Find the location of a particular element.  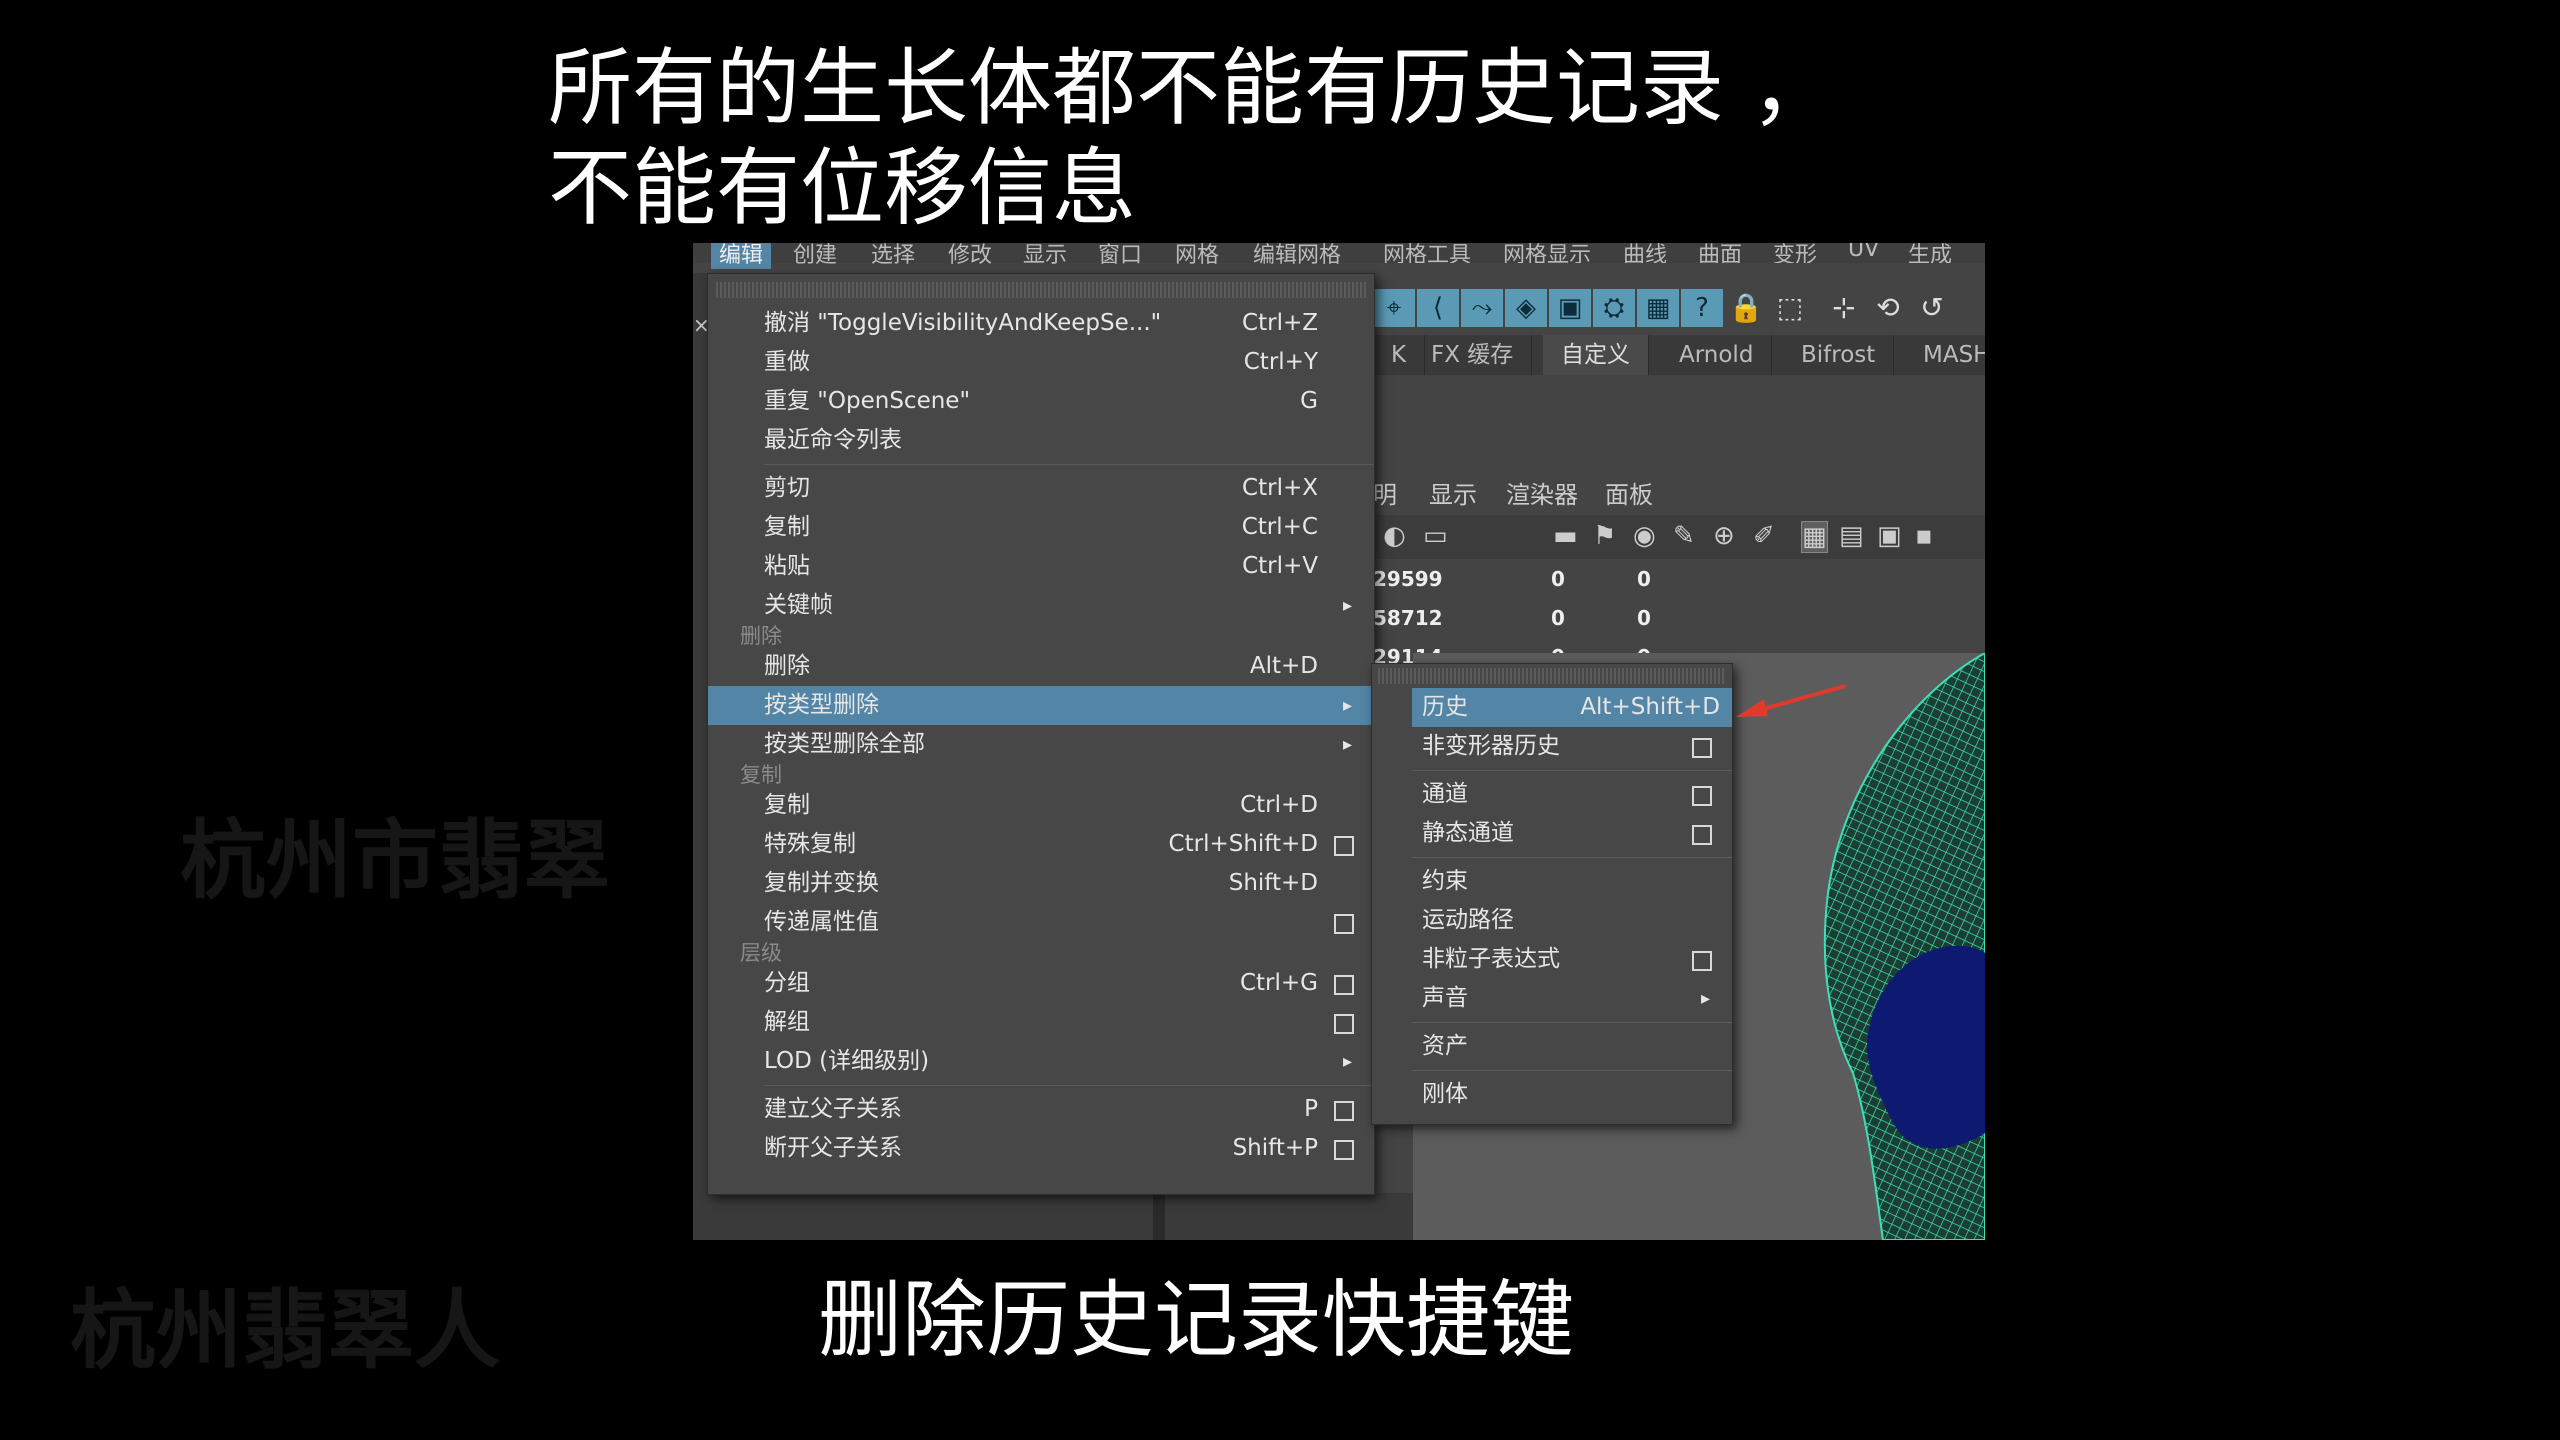

menu-item-recent-commands: 最近命令列表 is located at coordinates (1041, 440).